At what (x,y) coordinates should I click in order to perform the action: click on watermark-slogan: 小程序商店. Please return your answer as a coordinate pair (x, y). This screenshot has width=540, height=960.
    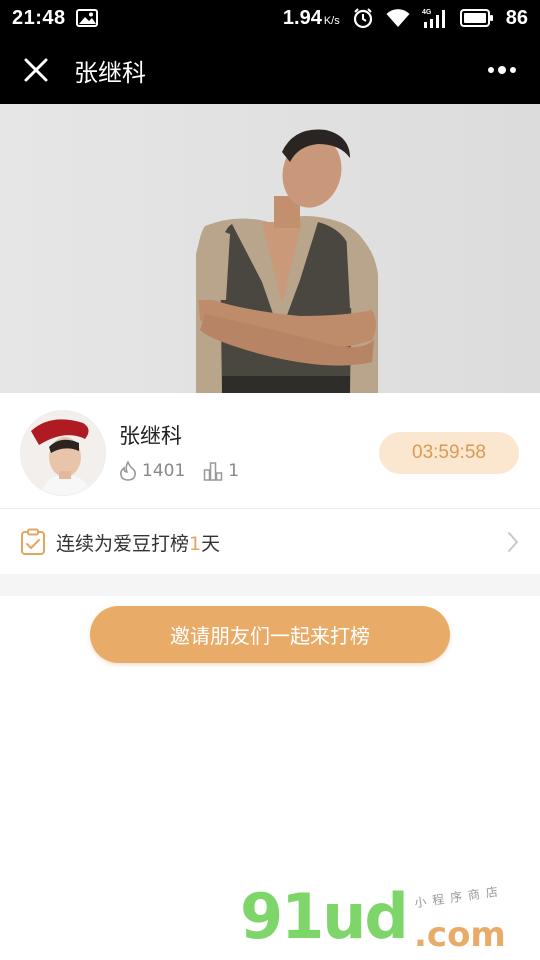
    Looking at the image, I should click on (459, 897).